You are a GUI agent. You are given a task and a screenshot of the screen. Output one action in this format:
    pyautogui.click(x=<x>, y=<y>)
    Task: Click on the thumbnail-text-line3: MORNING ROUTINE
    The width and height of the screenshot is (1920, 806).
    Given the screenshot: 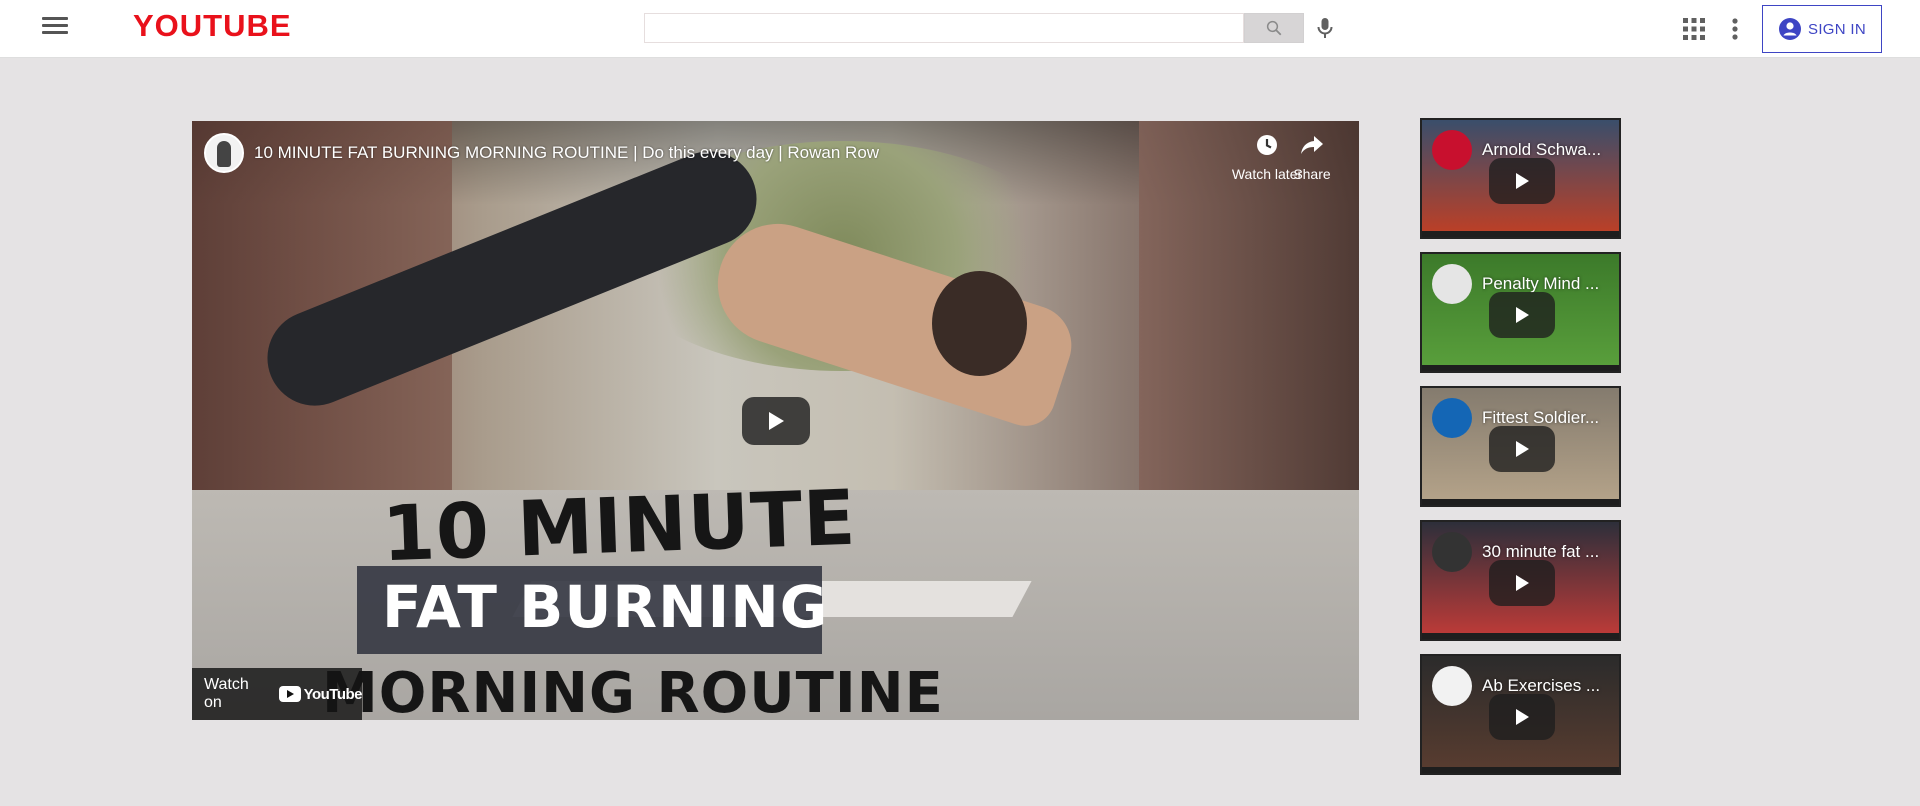 What is the action you would take?
    pyautogui.click(x=633, y=690)
    